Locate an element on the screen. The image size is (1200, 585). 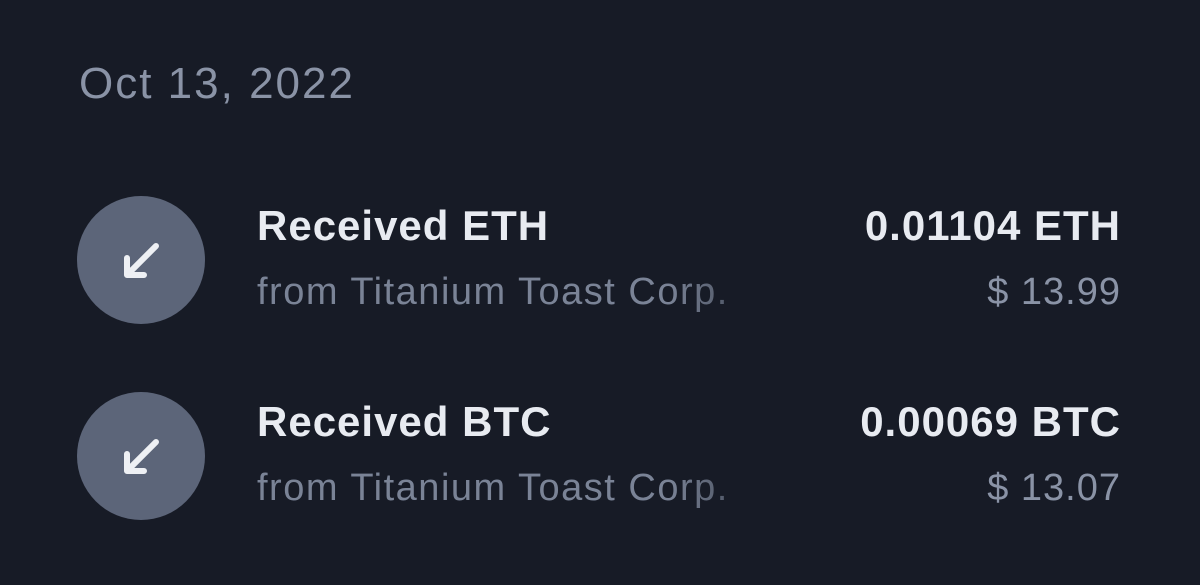
transaction-crypto-amount: 0.00069 BTC is located at coordinates (990, 421).